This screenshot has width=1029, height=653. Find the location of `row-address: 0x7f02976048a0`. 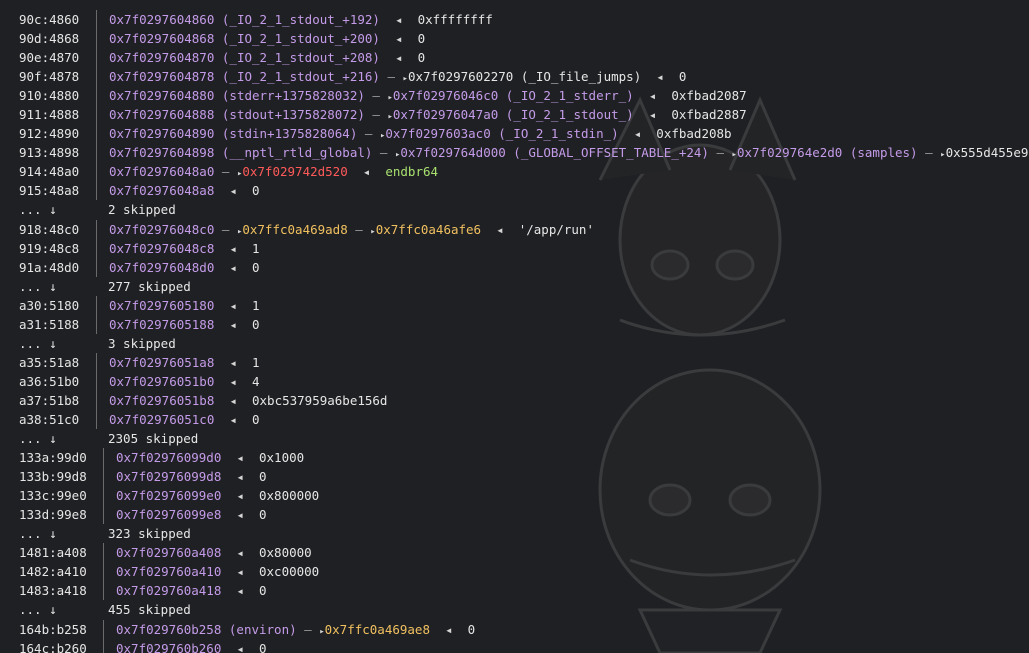

row-address: 0x7f02976048a0 is located at coordinates (161, 171).